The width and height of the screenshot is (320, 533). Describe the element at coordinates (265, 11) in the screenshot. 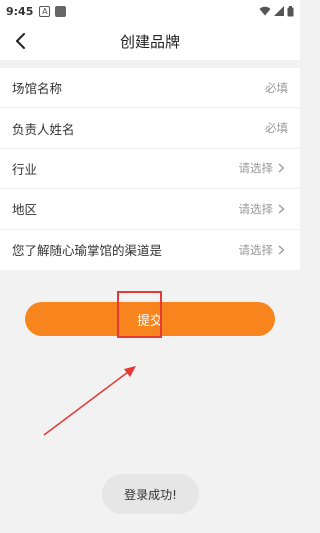

I see `wifi-icon` at that location.